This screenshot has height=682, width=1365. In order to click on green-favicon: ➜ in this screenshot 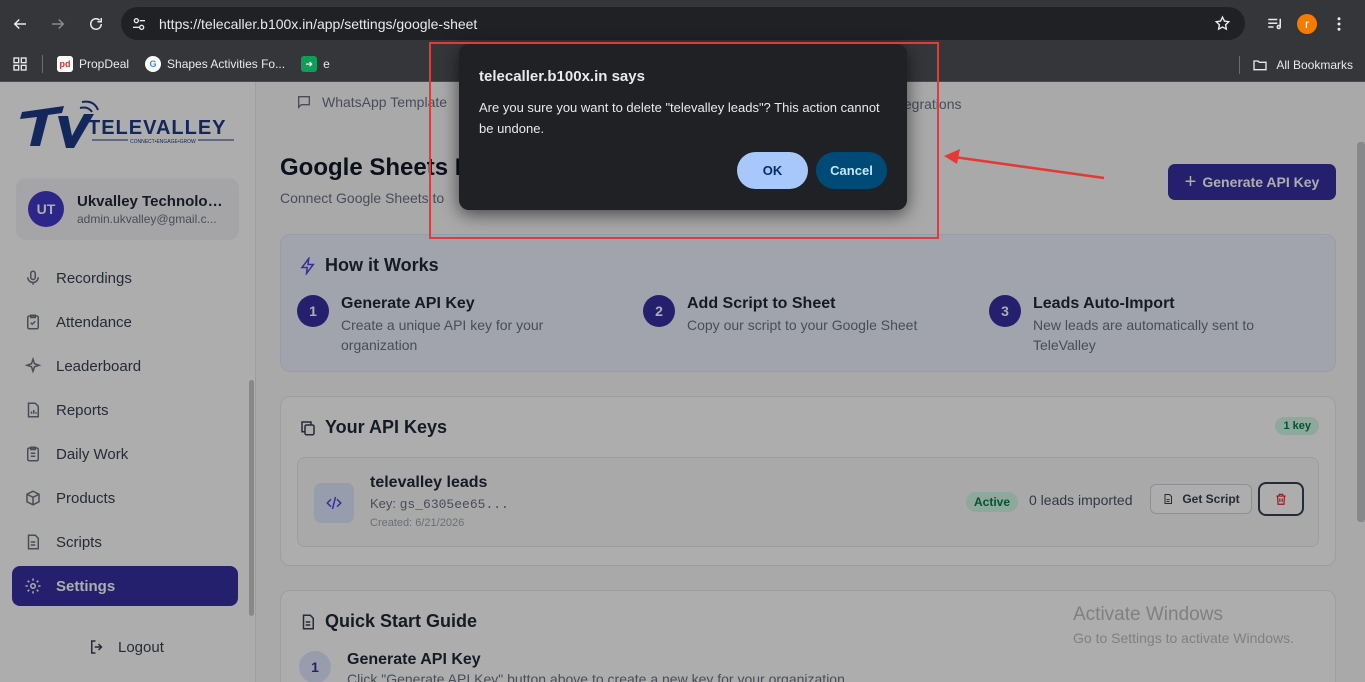, I will do `click(309, 64)`.